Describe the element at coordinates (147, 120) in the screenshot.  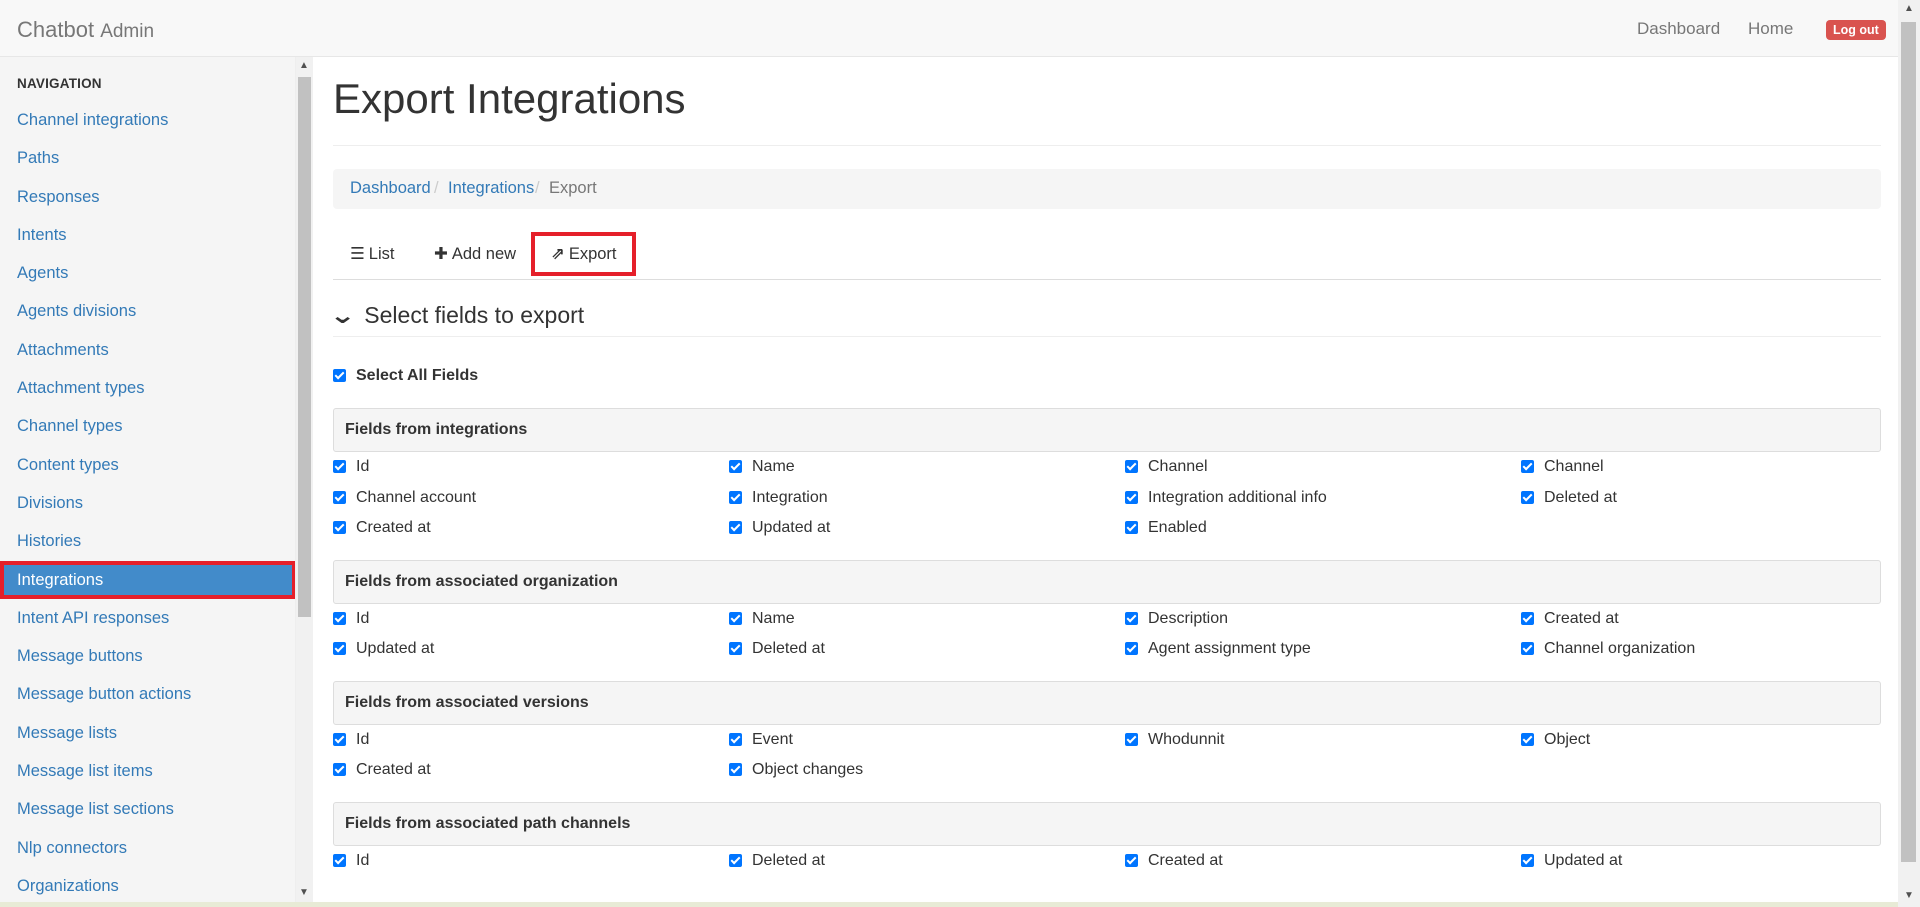
I see `sidebar-item-channel-integrations: Channel integrations` at that location.